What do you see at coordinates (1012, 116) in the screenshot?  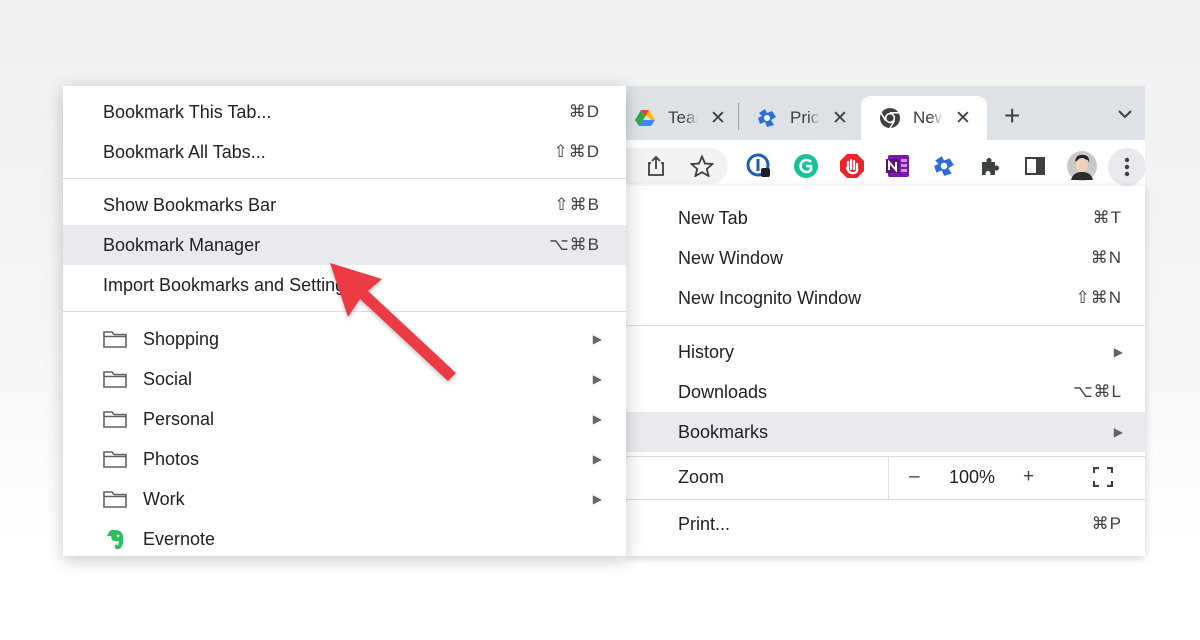 I see `new-tab-plus-icon: +` at bounding box center [1012, 116].